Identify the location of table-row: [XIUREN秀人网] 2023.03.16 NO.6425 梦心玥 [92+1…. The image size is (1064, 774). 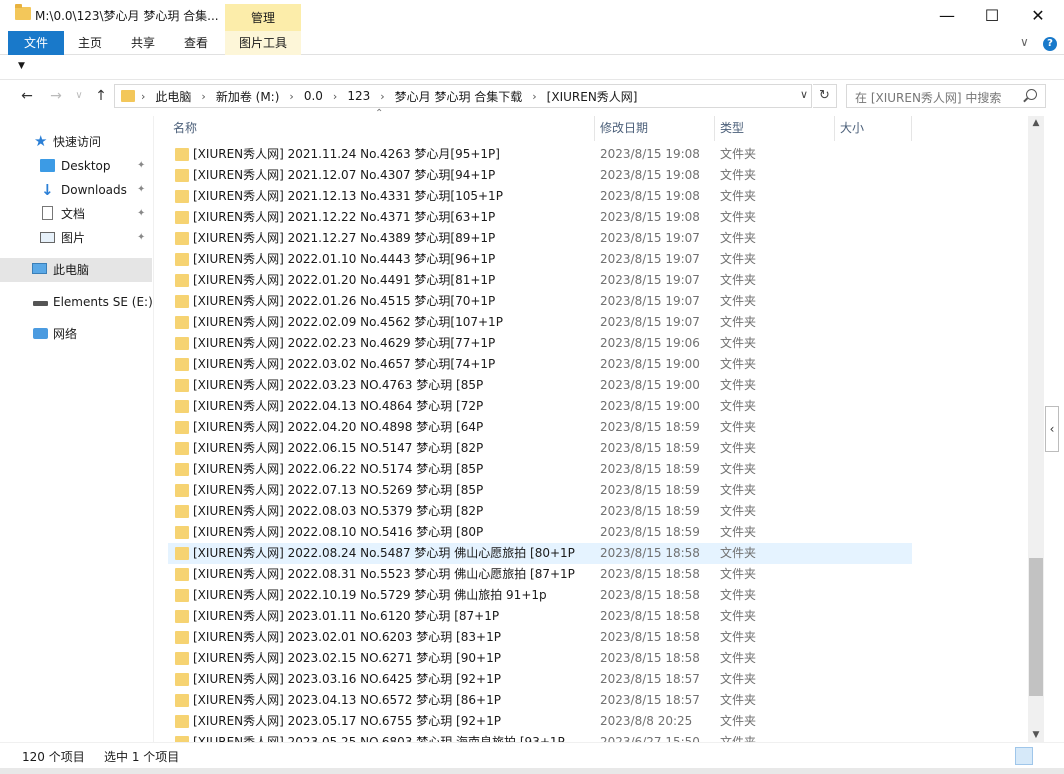
(540, 679).